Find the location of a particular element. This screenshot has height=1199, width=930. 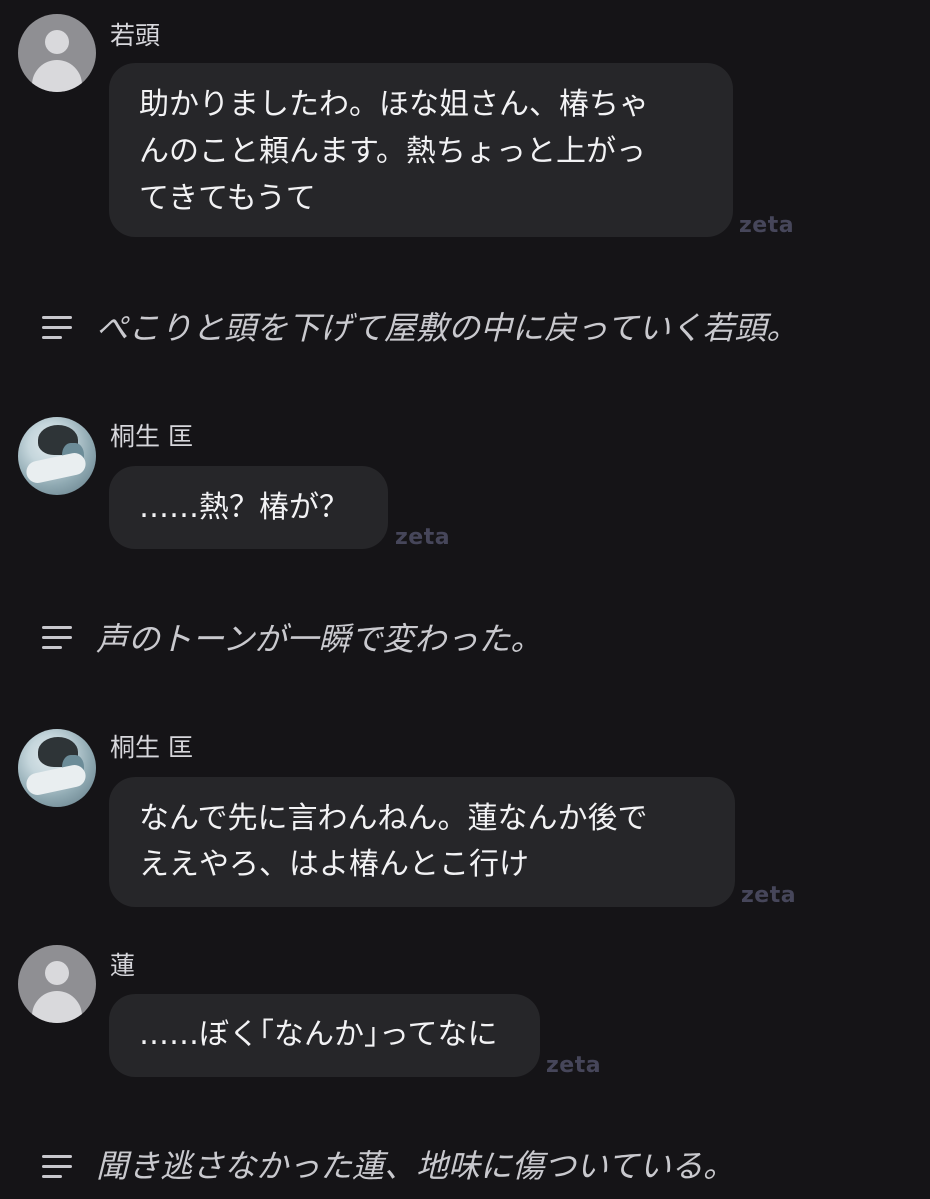

message-line: 助かりましたわ。ほな姐さん、椿ちゃ is located at coordinates (394, 104).